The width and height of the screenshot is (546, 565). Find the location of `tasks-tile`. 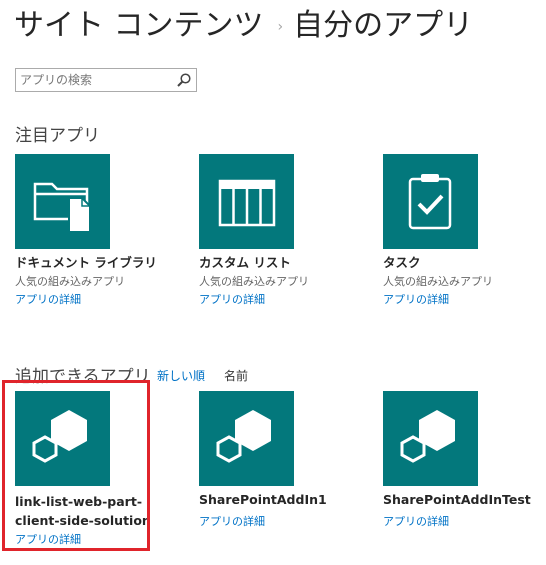

tasks-tile is located at coordinates (430, 201).